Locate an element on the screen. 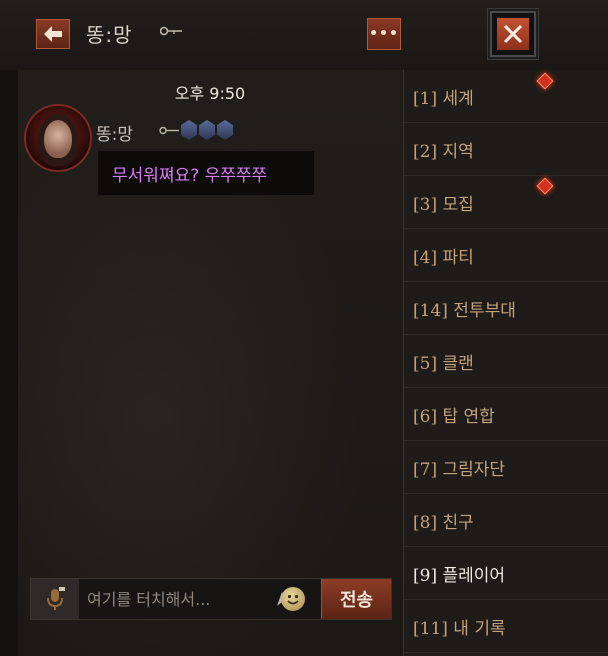 The width and height of the screenshot is (608, 656). channel-item-shadow: [7] 그림자단 is located at coordinates (506, 467).